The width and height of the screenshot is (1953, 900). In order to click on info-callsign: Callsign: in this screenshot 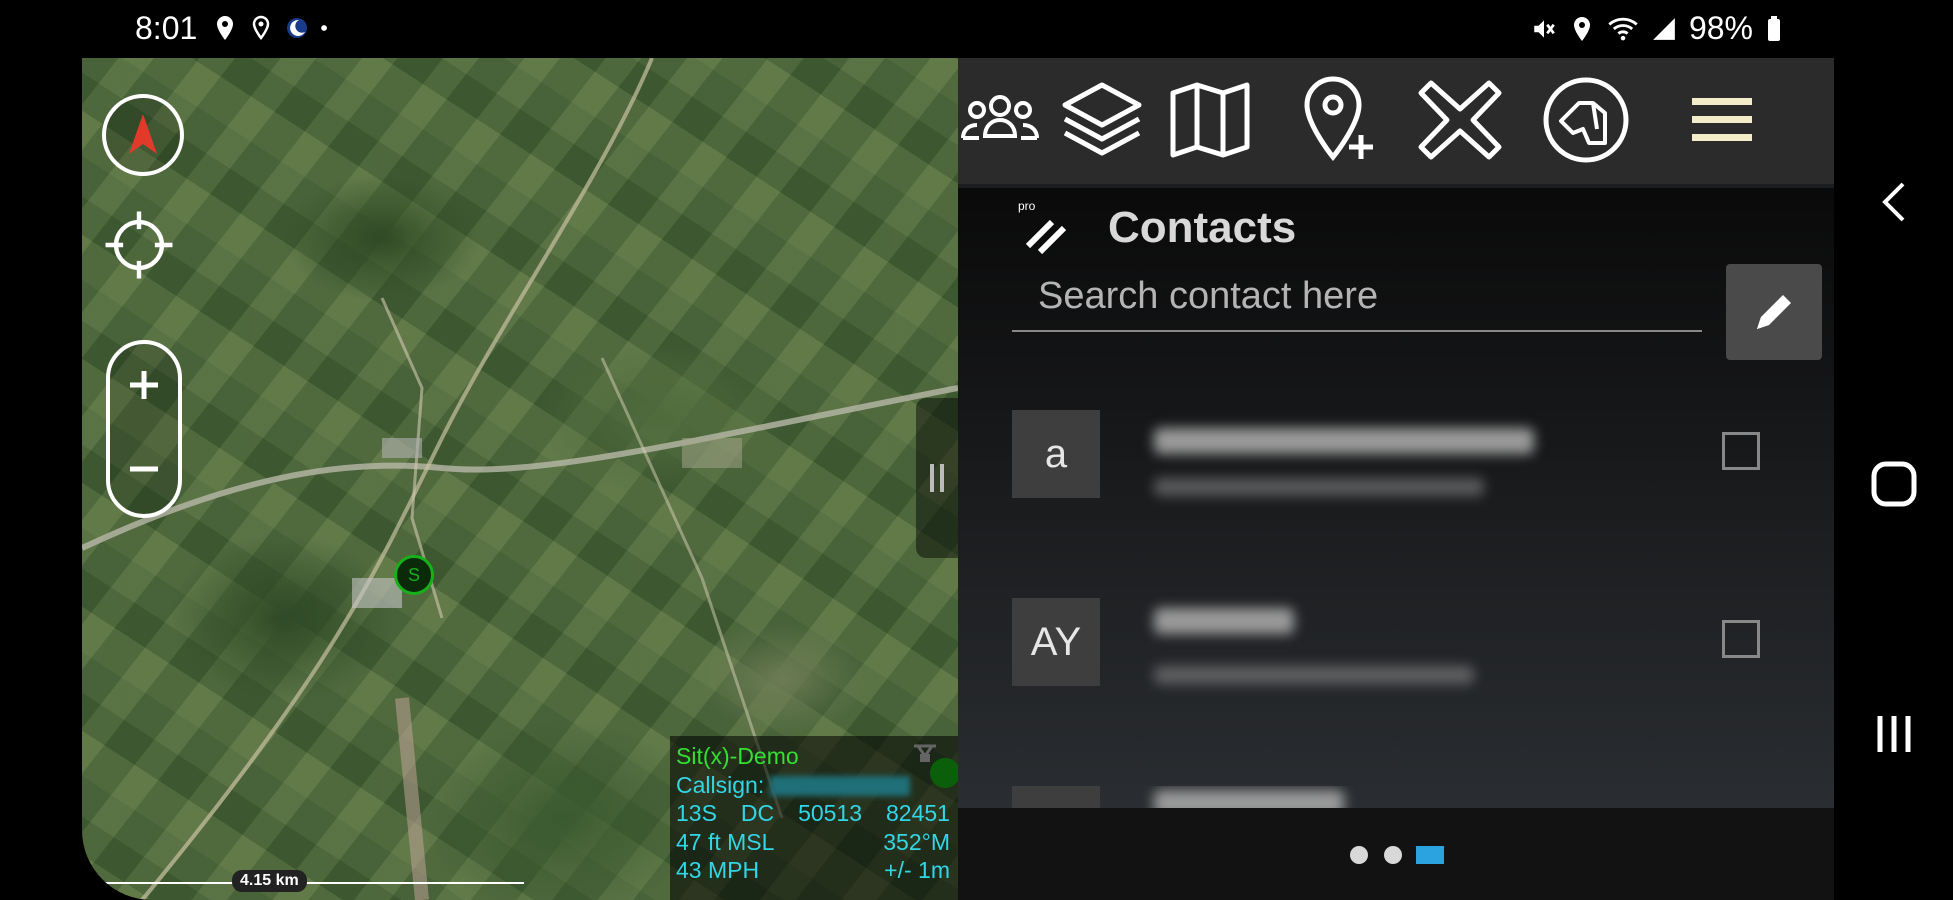, I will do `click(817, 785)`.